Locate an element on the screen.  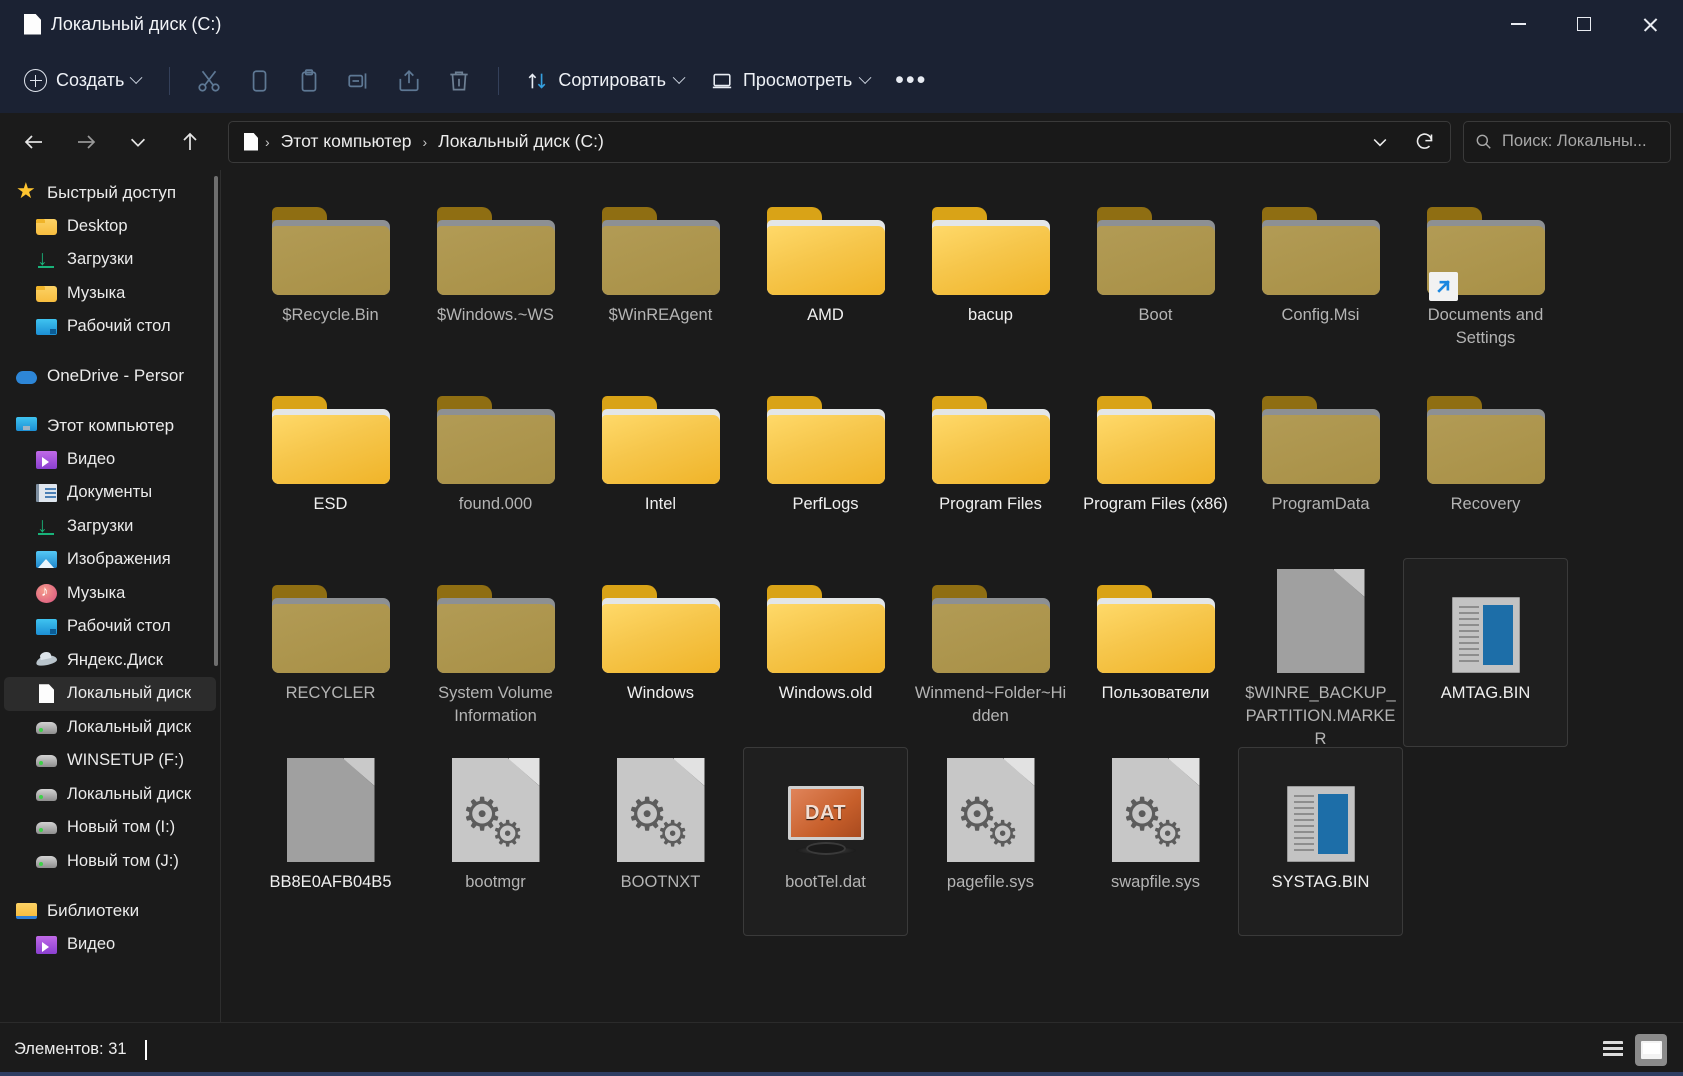
file-item: Winmend~Folder~Hidden is located at coordinates (990, 652).